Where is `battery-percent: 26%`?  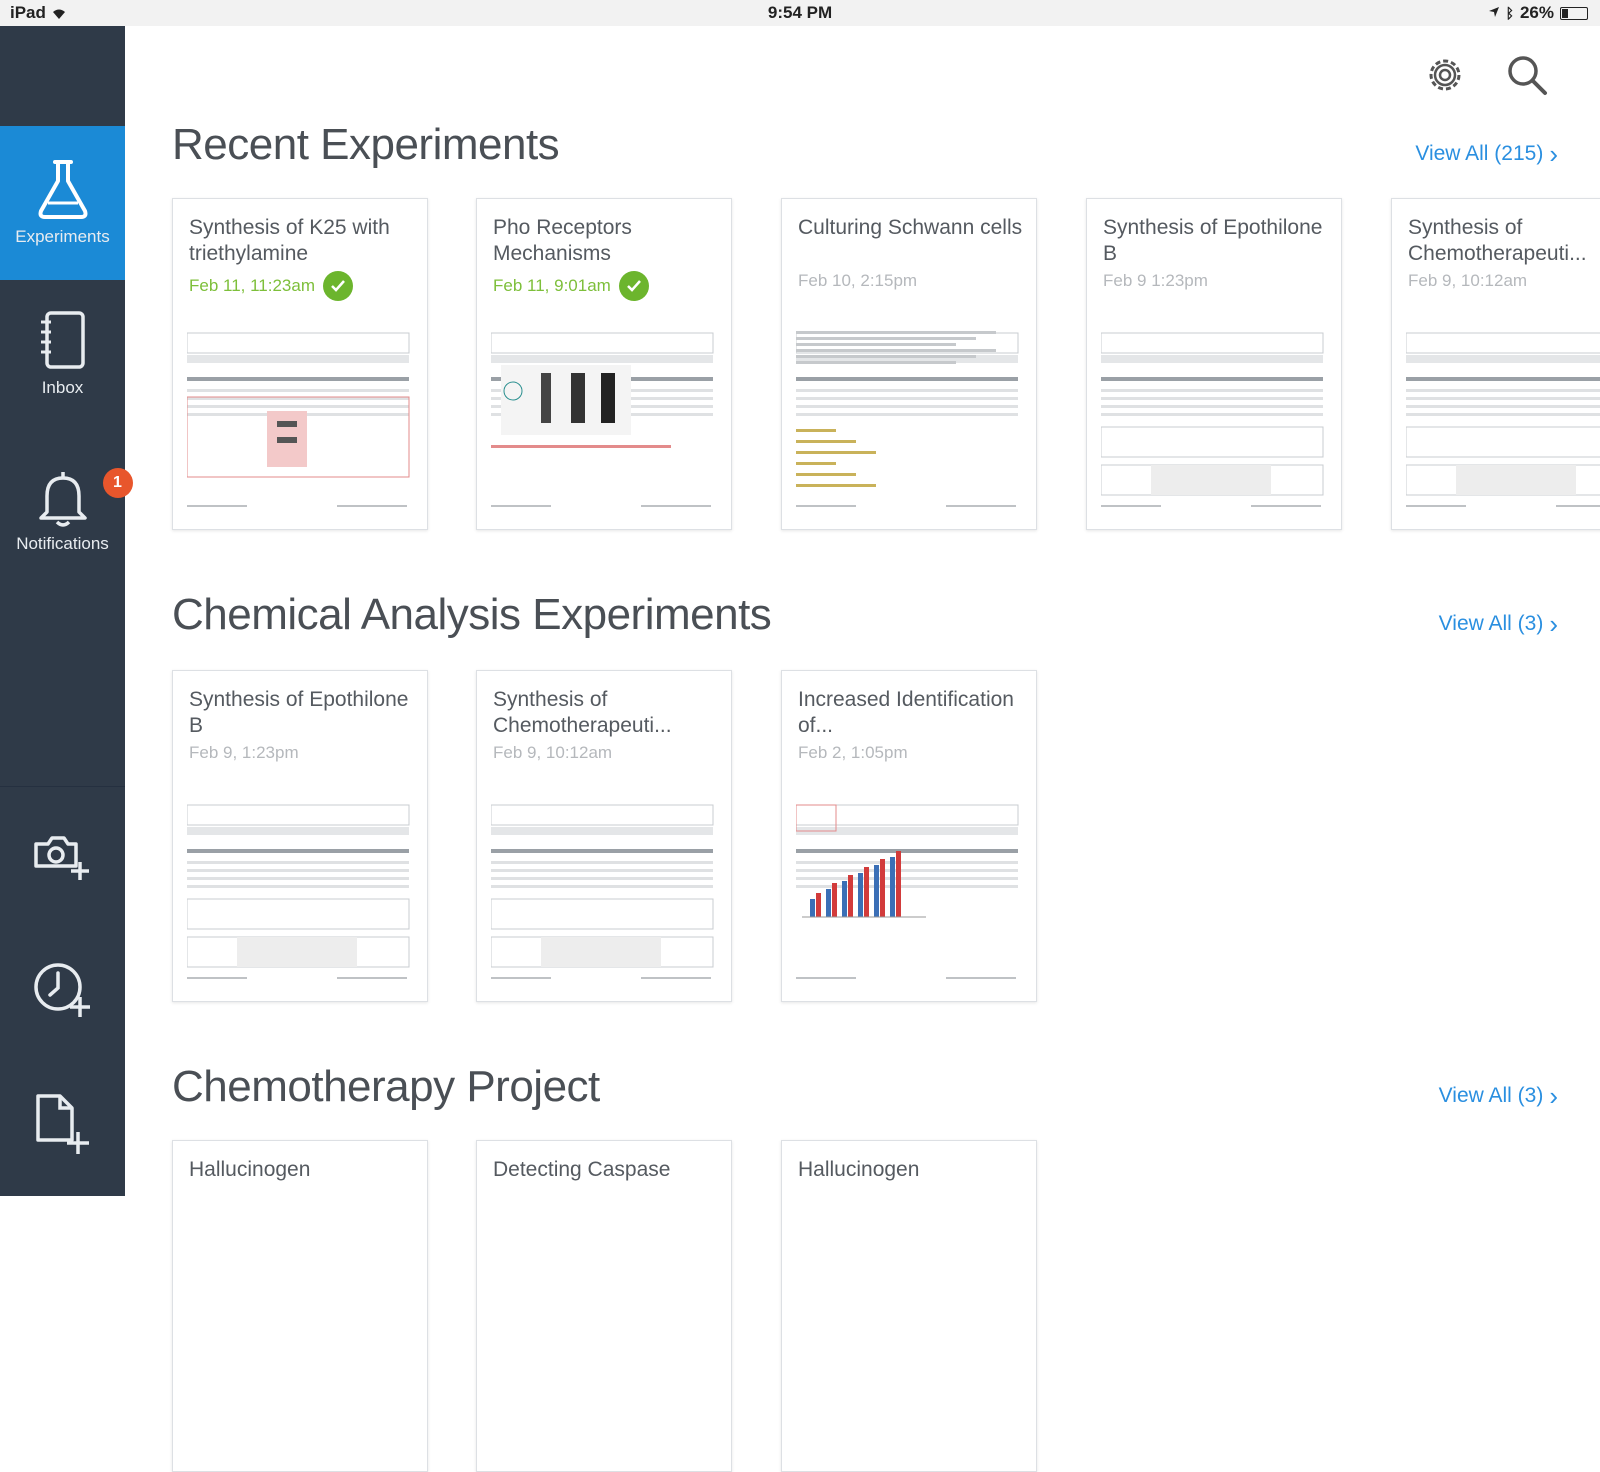
battery-percent: 26% is located at coordinates (1536, 12).